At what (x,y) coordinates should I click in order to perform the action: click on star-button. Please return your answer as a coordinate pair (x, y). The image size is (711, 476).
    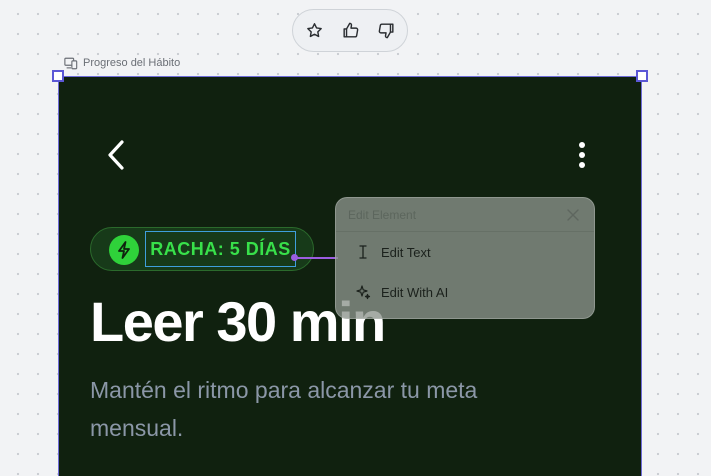
    Looking at the image, I should click on (314, 31).